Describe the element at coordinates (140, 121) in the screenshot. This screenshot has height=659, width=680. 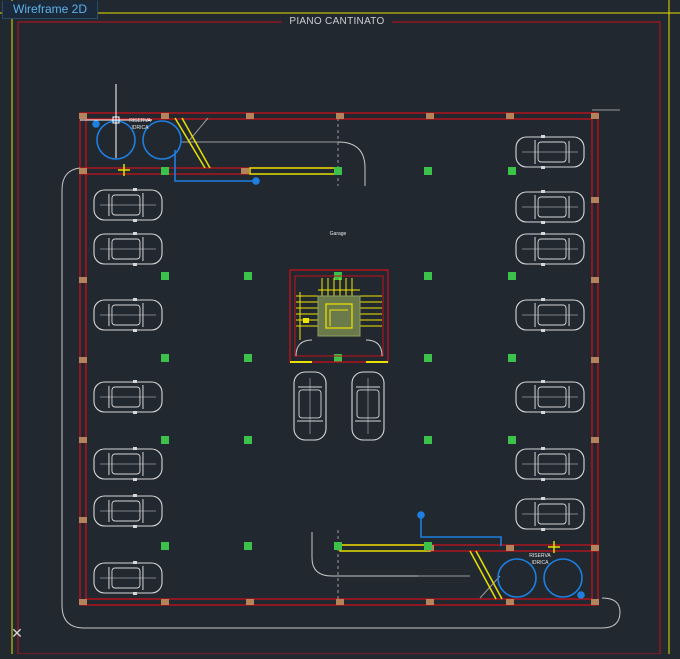
I see `tank-label-top-line1: RISERVA` at that location.